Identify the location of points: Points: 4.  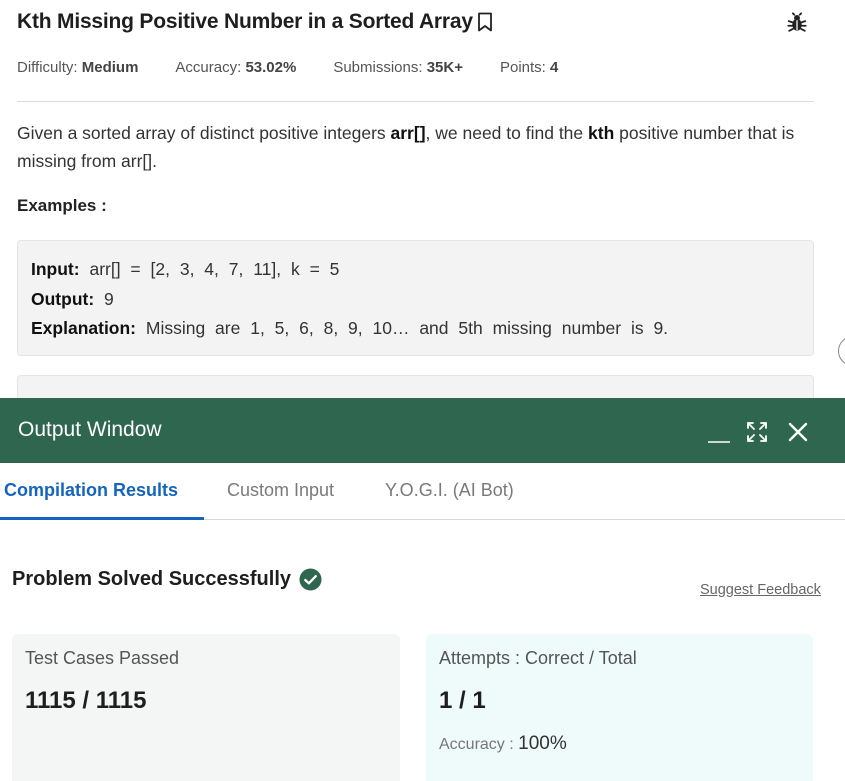
(529, 67).